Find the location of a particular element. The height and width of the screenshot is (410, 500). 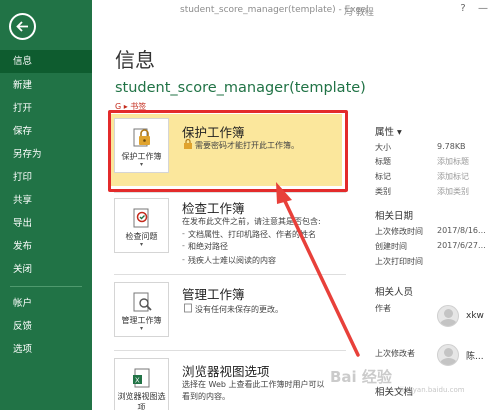

watermark-url: jingyan.baidu.com is located at coordinates (432, 390).